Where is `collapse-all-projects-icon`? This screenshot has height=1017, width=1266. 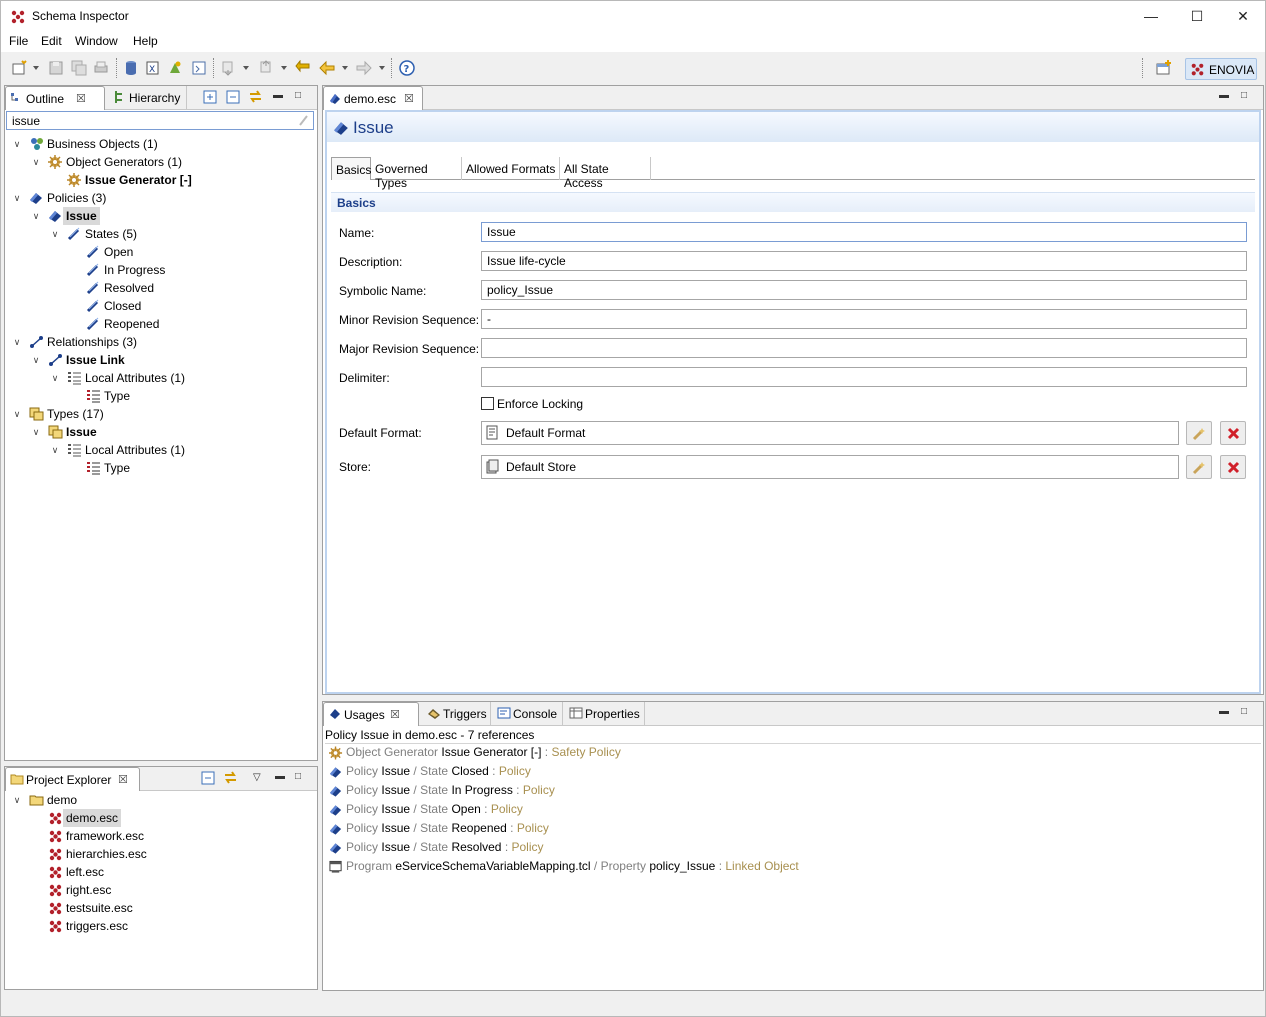
collapse-all-projects-icon is located at coordinates (208, 778).